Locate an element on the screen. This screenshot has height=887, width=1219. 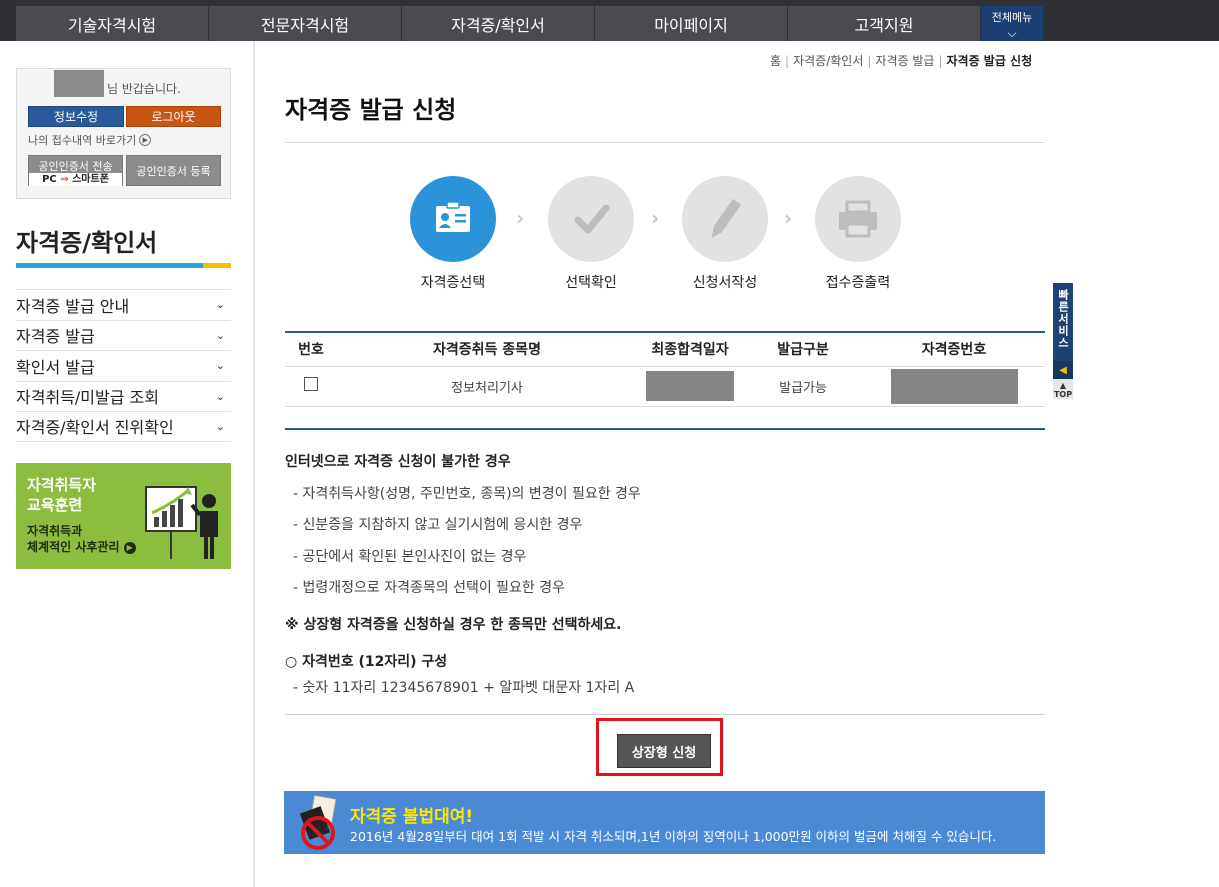
notice-item: - 법령개정으로 자격종목의 선택이 필요한 경우 is located at coordinates (429, 588).